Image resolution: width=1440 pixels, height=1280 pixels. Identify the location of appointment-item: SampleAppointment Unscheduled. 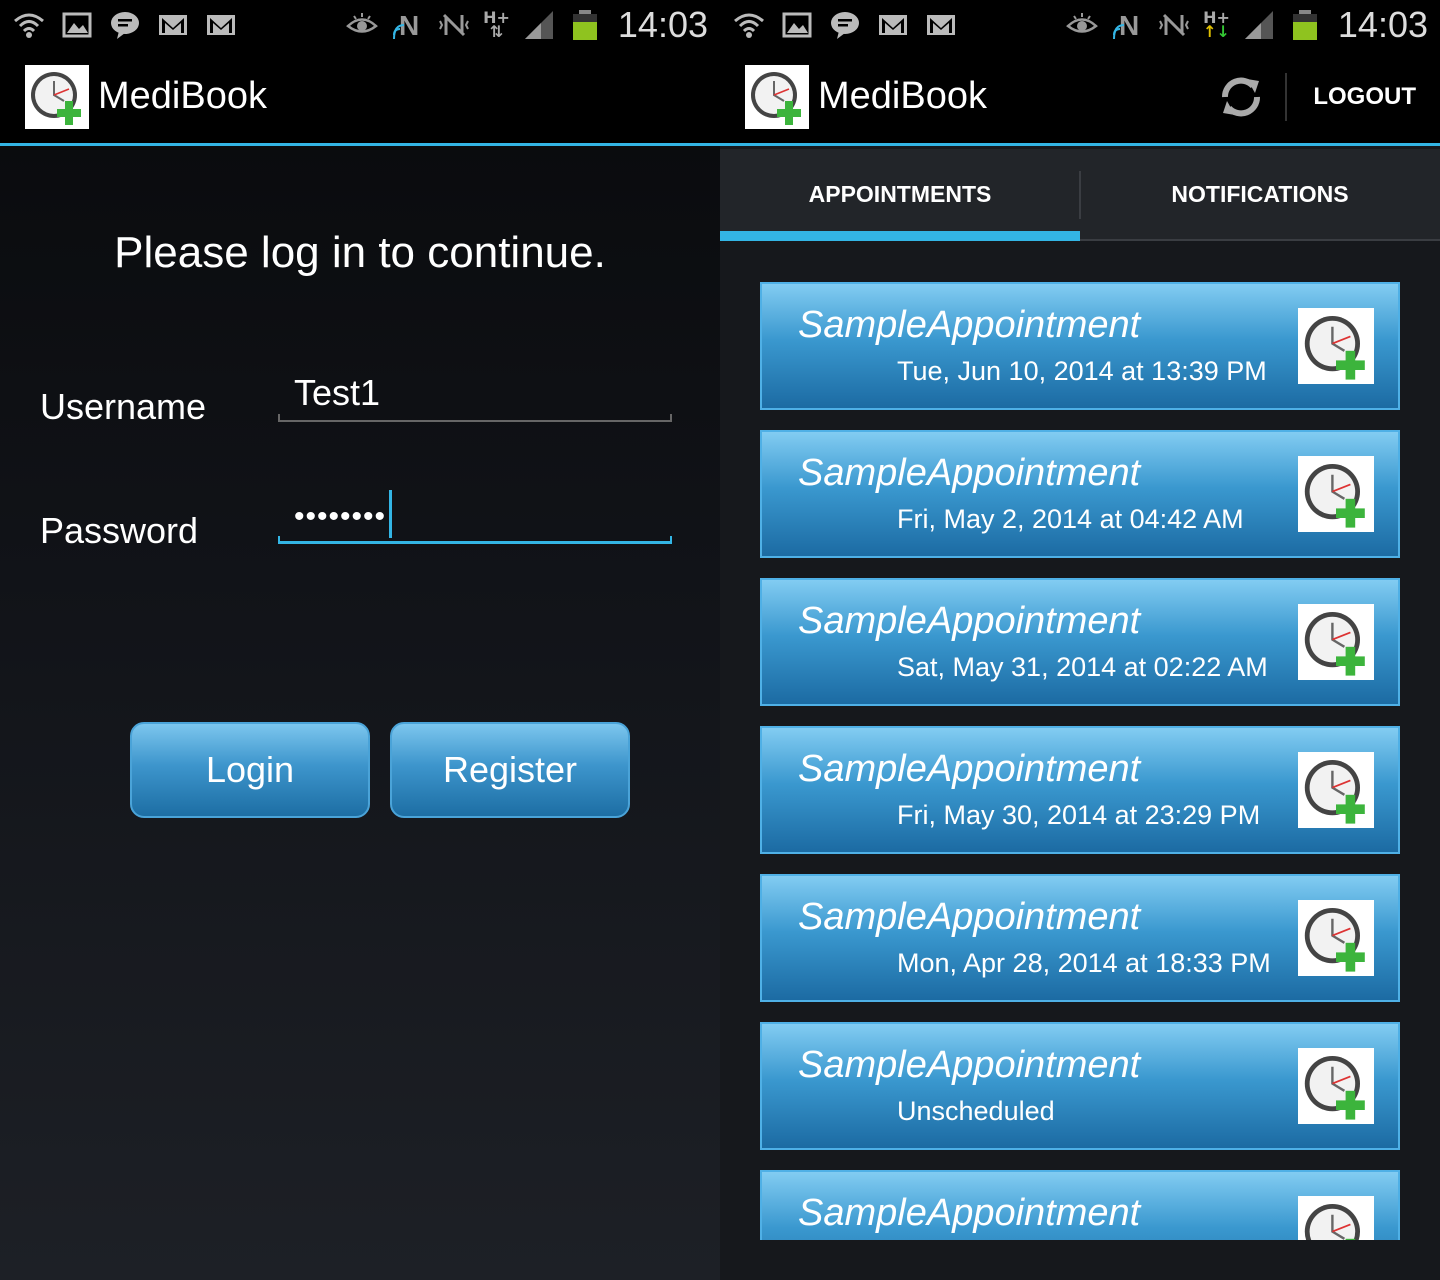
(1080, 1086).